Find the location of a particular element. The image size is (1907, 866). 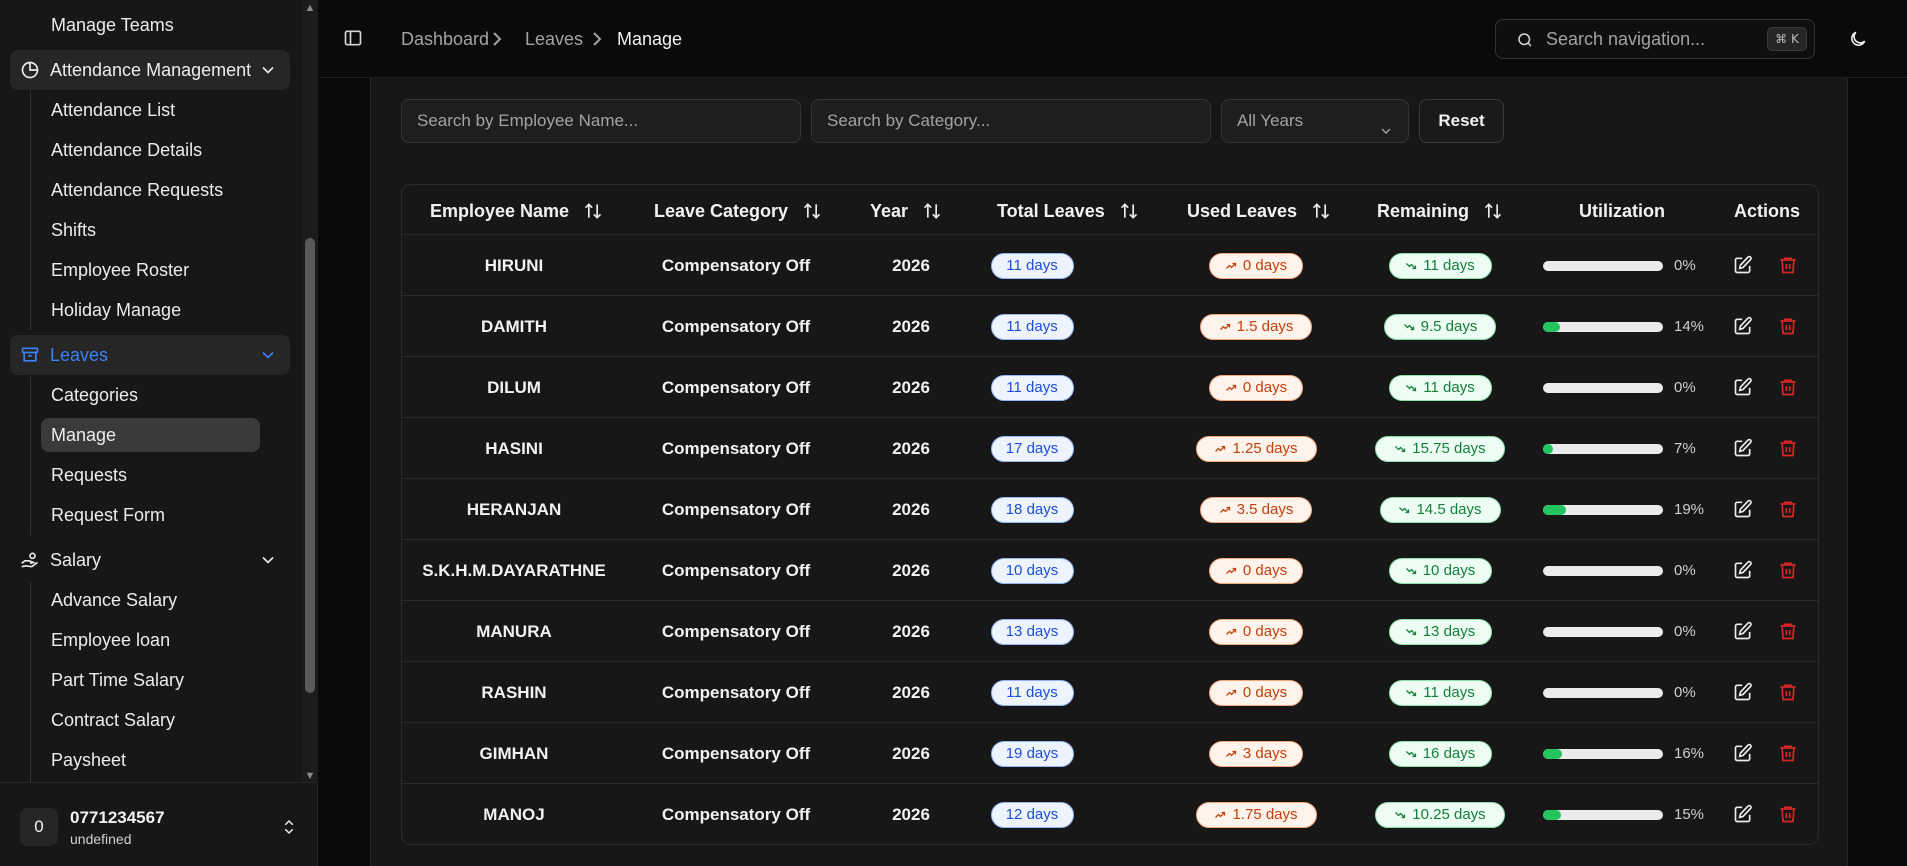

column-header-used-leaves: Used Leaves is located at coordinates (1259, 211).